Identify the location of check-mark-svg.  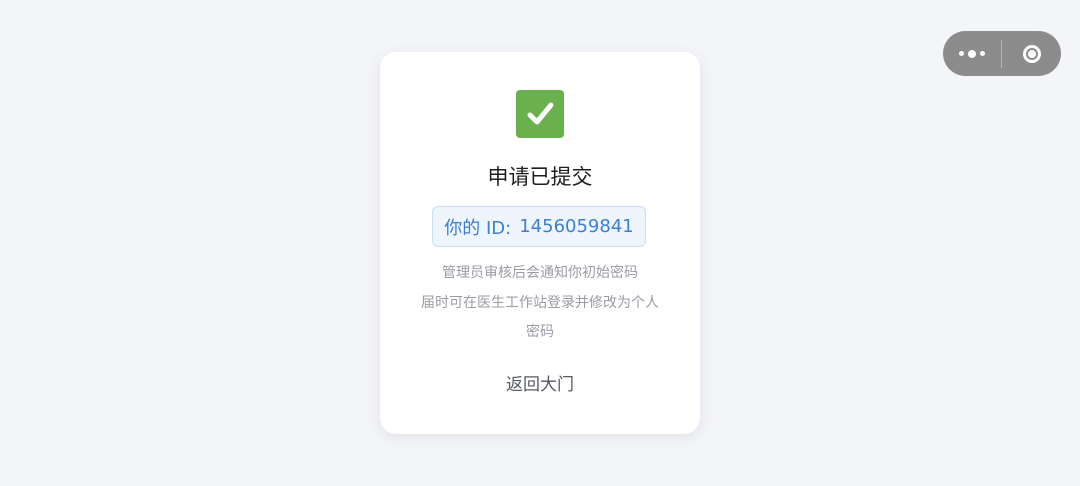
(540, 113).